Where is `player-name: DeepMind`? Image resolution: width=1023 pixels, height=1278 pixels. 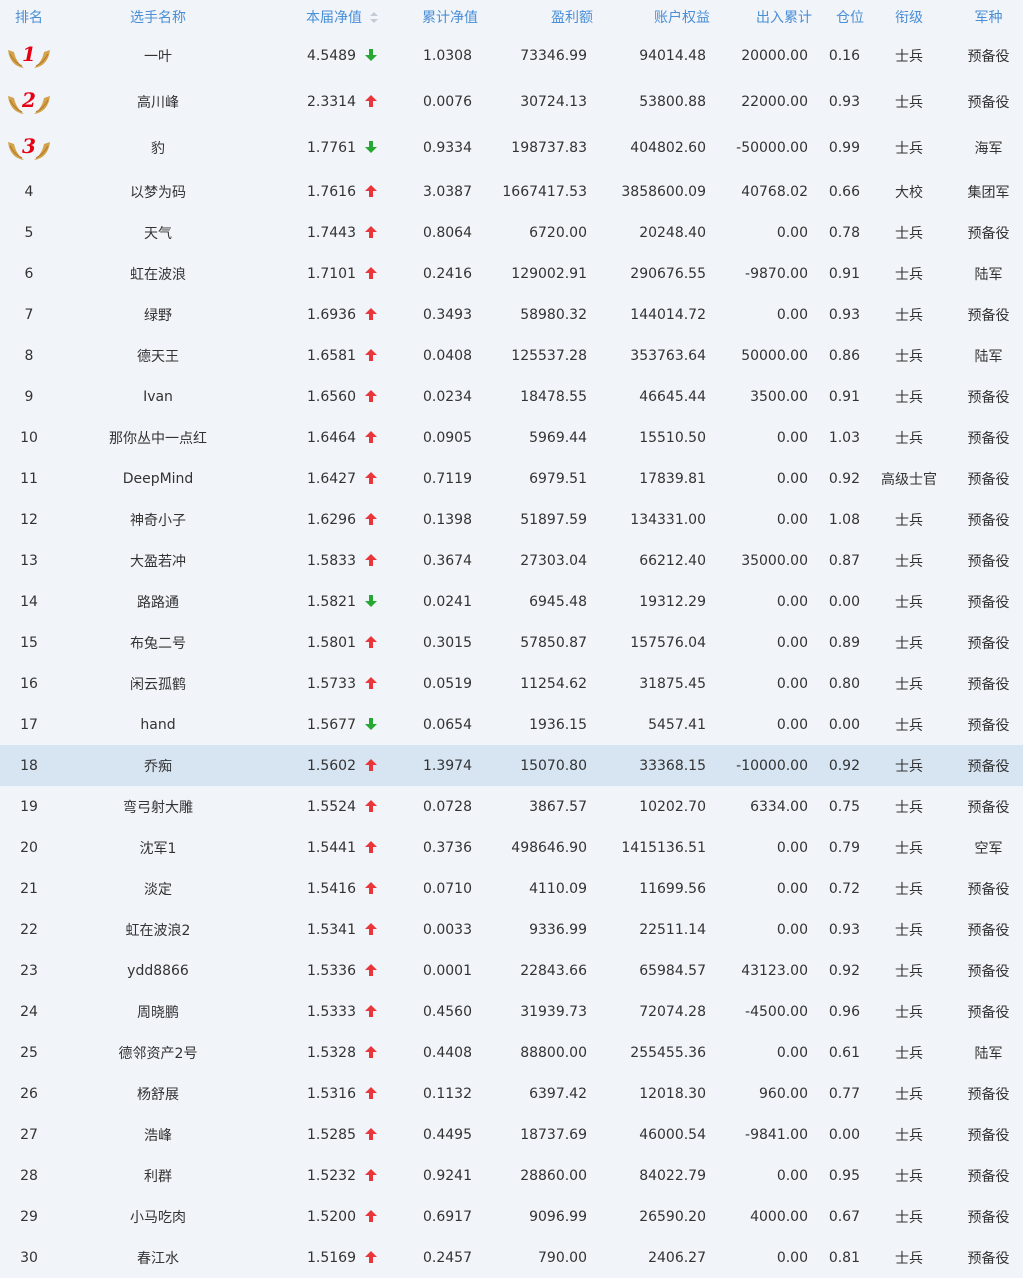 player-name: DeepMind is located at coordinates (158, 478).